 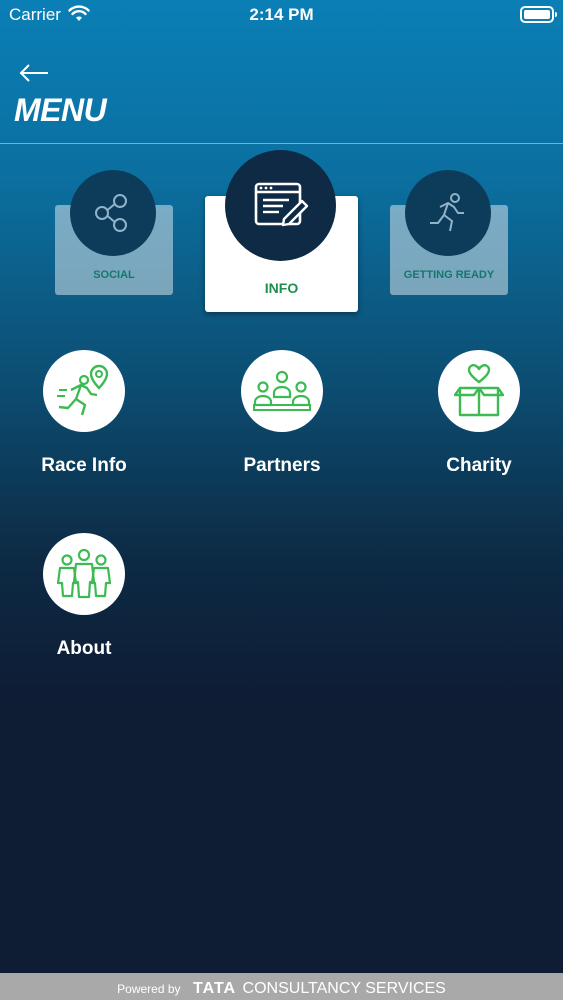 What do you see at coordinates (344, 988) in the screenshot?
I see `company-name: CONSULTANCY SERVICES` at bounding box center [344, 988].